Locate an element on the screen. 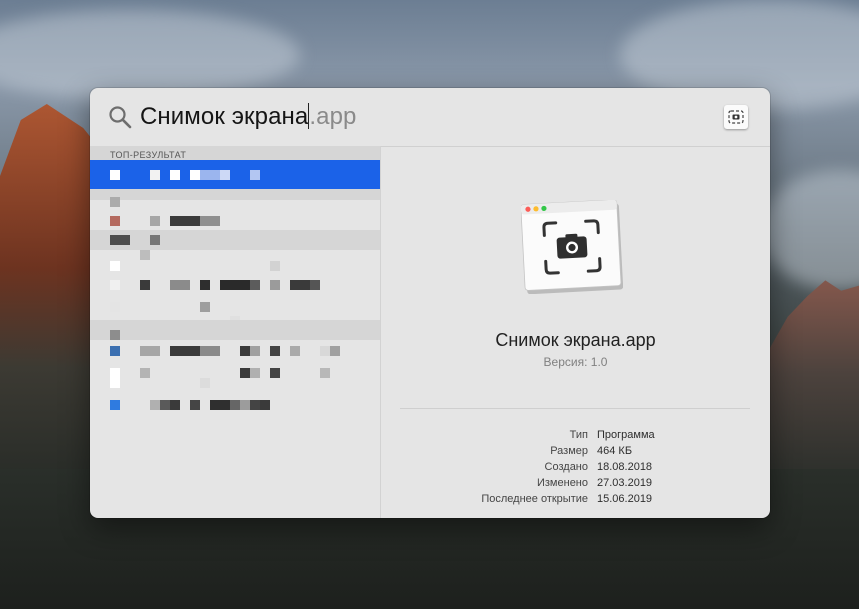 The image size is (859, 609). info-row-last-opened: Последнее открытие 15.06.2019 is located at coordinates (575, 501).